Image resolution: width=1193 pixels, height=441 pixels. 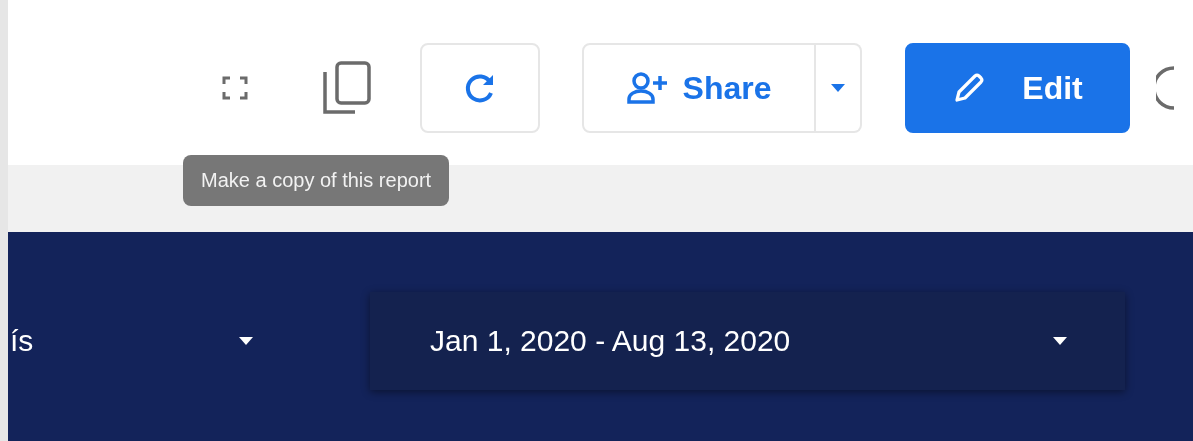 I want to click on help-icon, so click(x=1165, y=88).